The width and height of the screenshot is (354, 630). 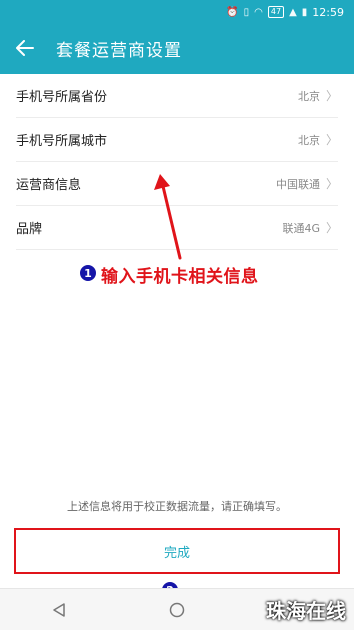 What do you see at coordinates (180, 277) in the screenshot?
I see `annotation-text: 输入手机卡相关信息` at bounding box center [180, 277].